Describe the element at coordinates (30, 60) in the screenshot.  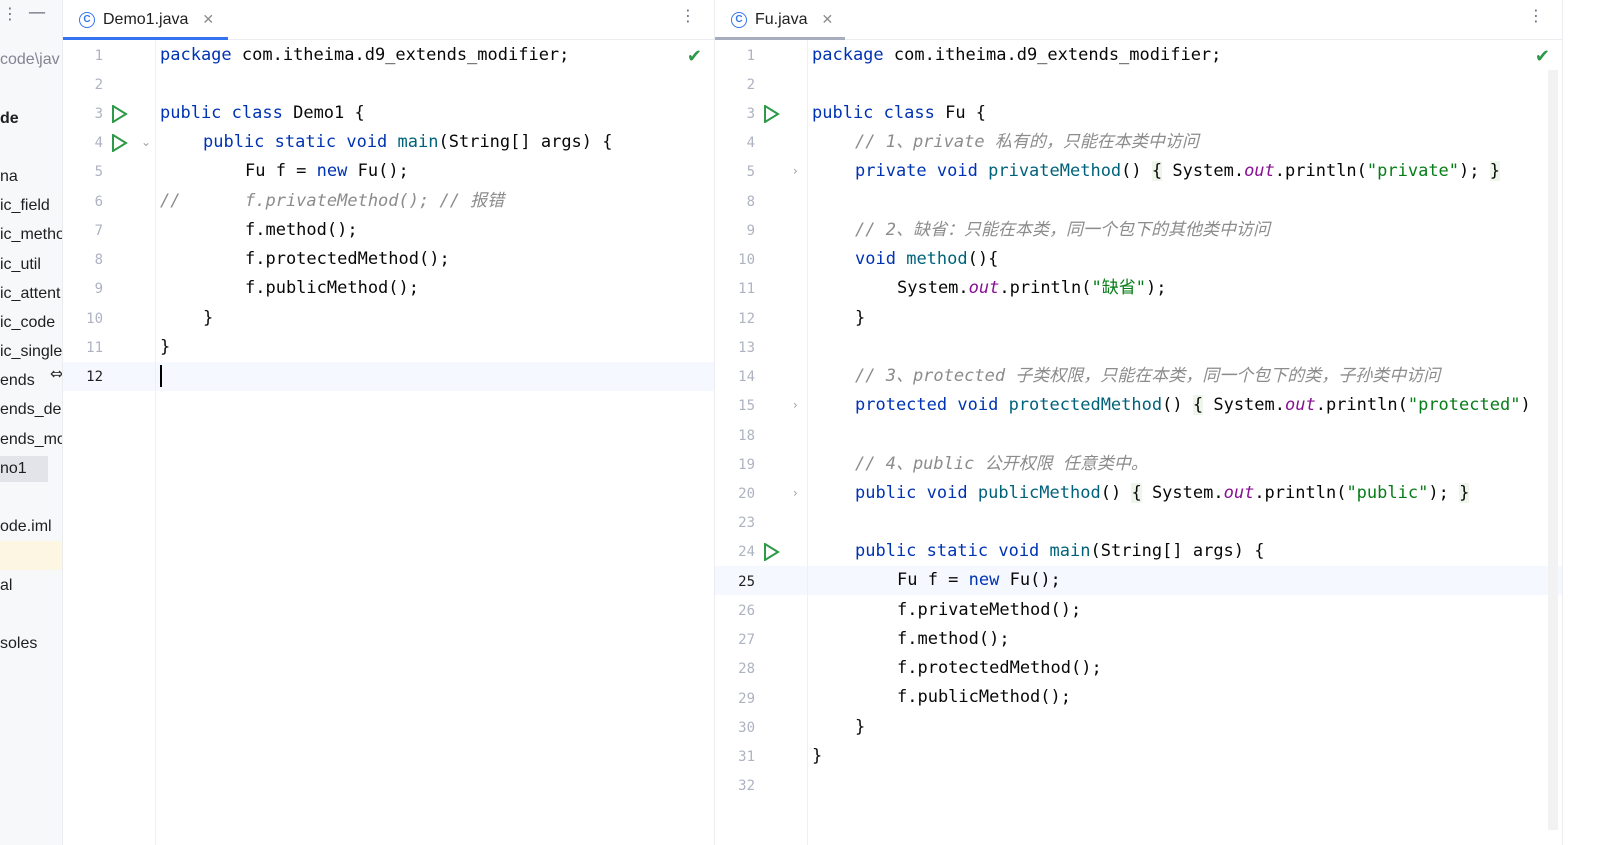
I see `sidebar-item: code\jav` at that location.